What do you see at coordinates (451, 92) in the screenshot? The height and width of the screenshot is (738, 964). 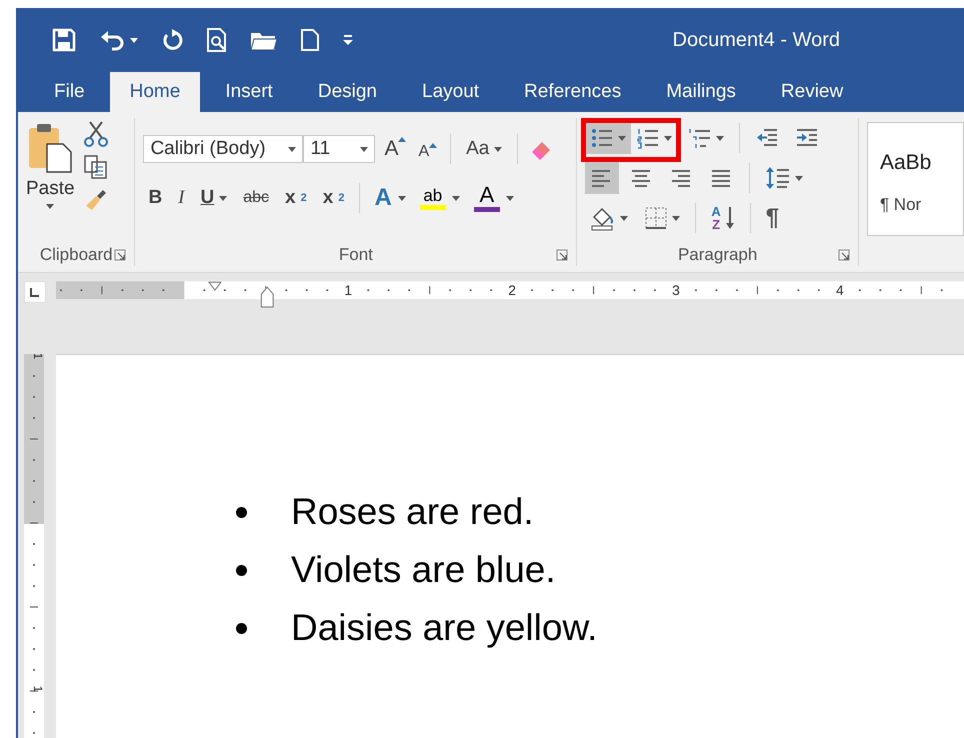 I see `ribbon-tab: Layout` at bounding box center [451, 92].